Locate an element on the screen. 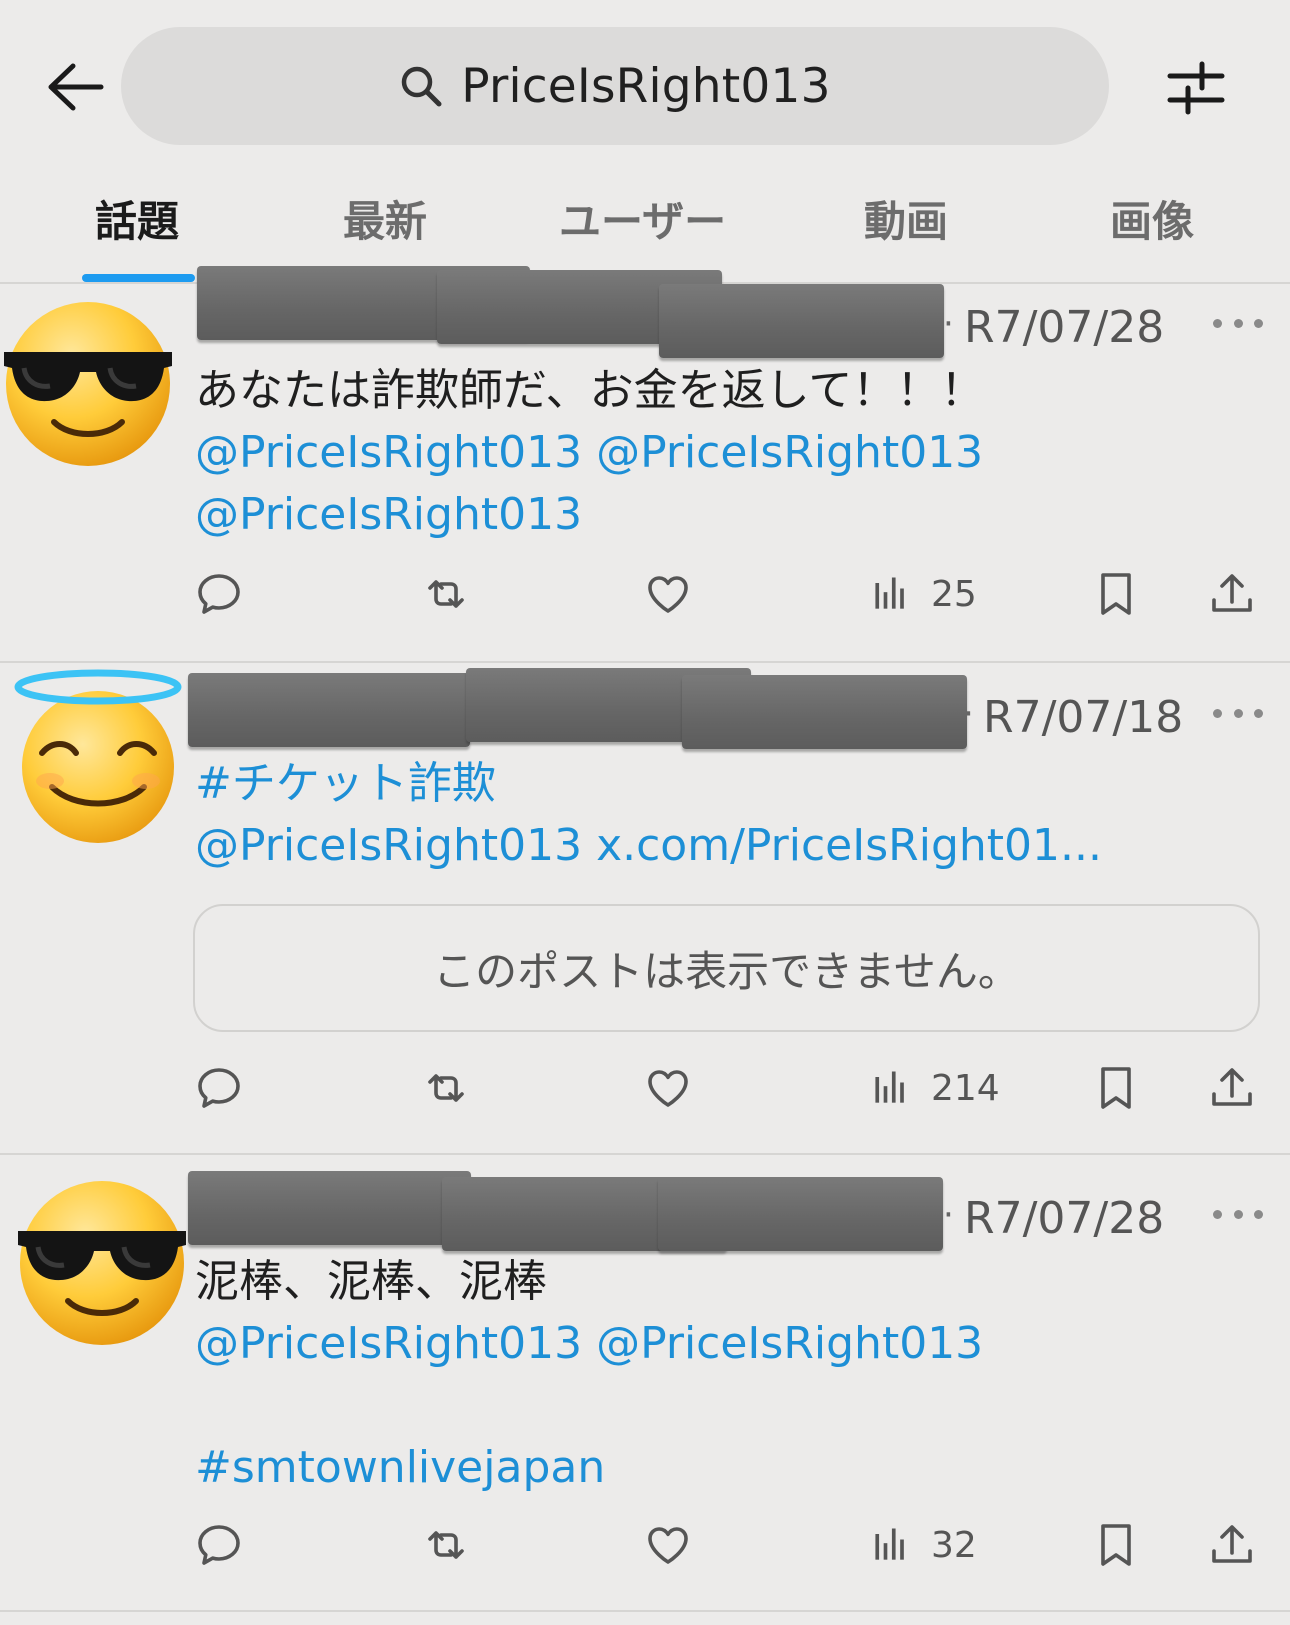  views-button: 25 is located at coordinates (923, 594).